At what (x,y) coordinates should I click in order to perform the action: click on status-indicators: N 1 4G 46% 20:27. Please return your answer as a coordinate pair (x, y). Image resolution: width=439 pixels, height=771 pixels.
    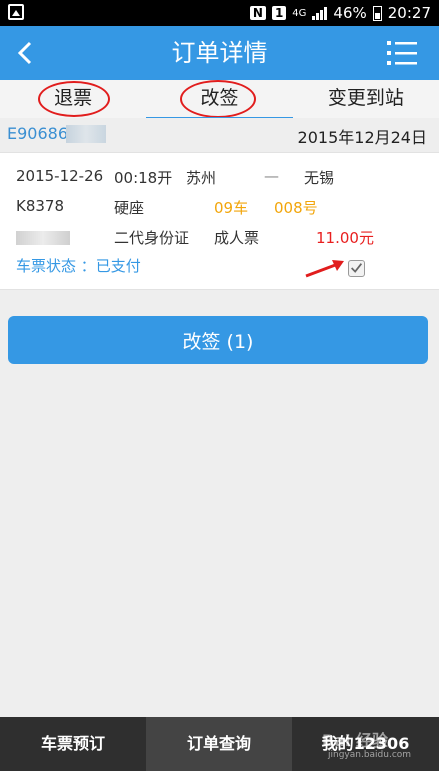
    Looking at the image, I should click on (340, 13).